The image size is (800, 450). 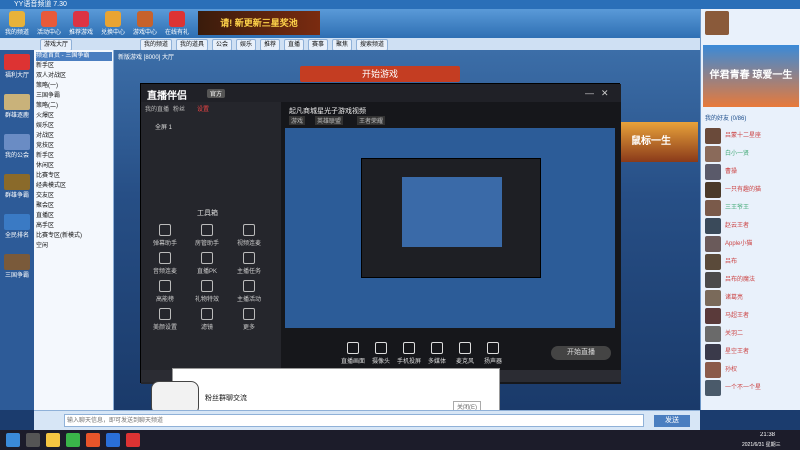 I want to click on tool-button: 弹幕助手, so click(x=165, y=235).